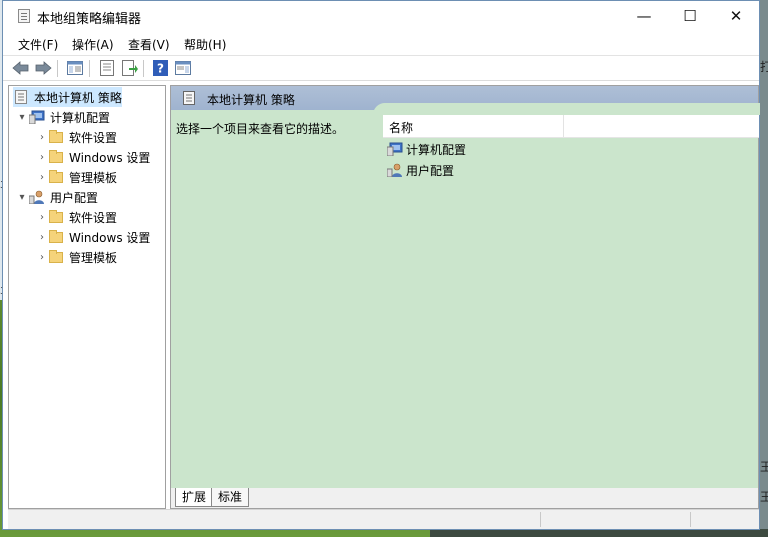 Image resolution: width=768 pixels, height=537 pixels. I want to click on tree-item-computer-config: ▾ 计算机配置, so click(62, 117).